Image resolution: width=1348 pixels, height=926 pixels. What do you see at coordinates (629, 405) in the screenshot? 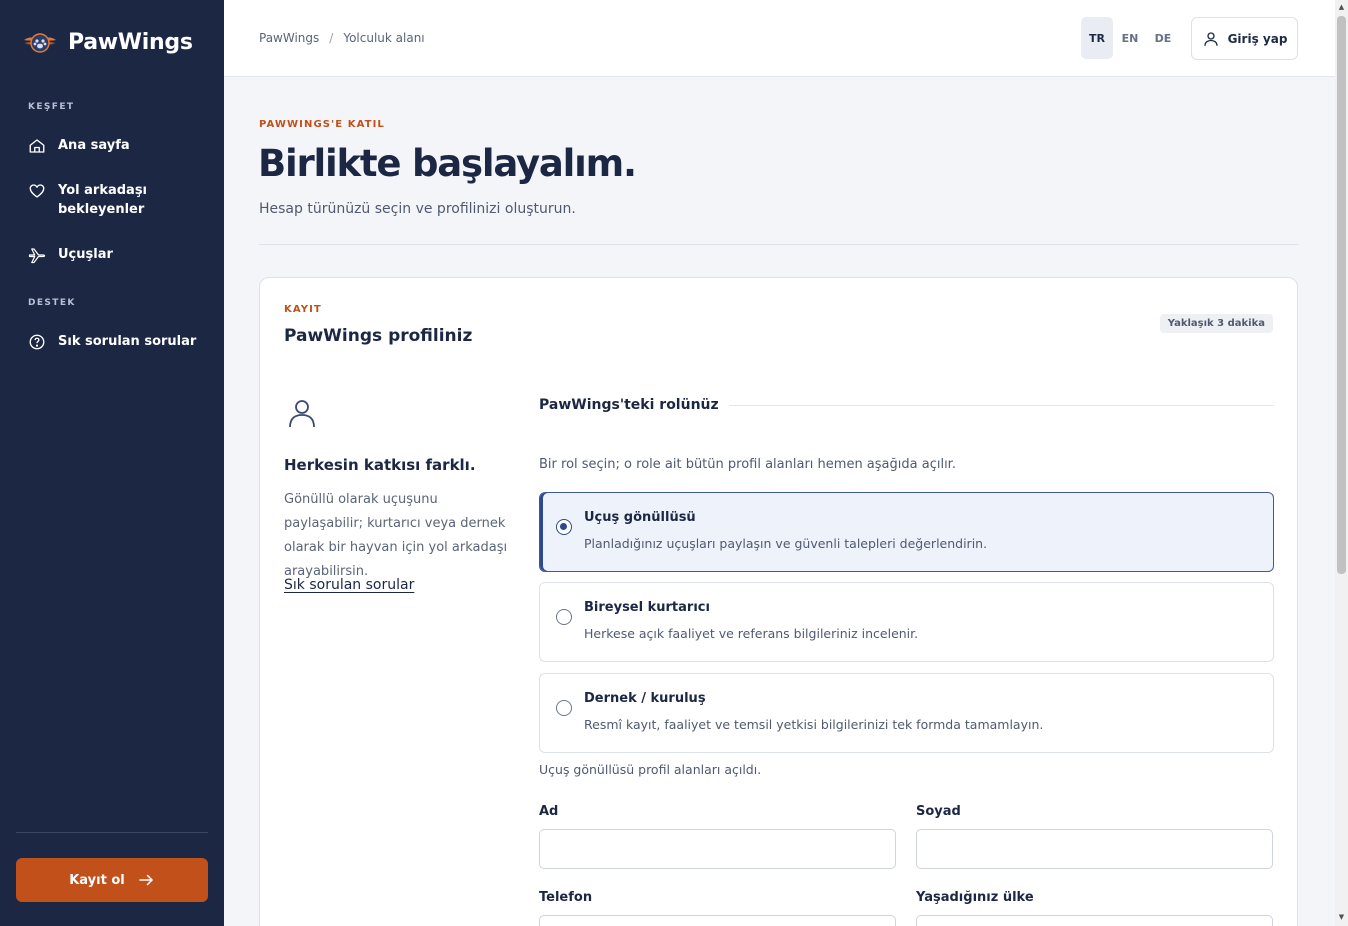
I see `role-heading-label: PawWings'teki rolünüz` at bounding box center [629, 405].